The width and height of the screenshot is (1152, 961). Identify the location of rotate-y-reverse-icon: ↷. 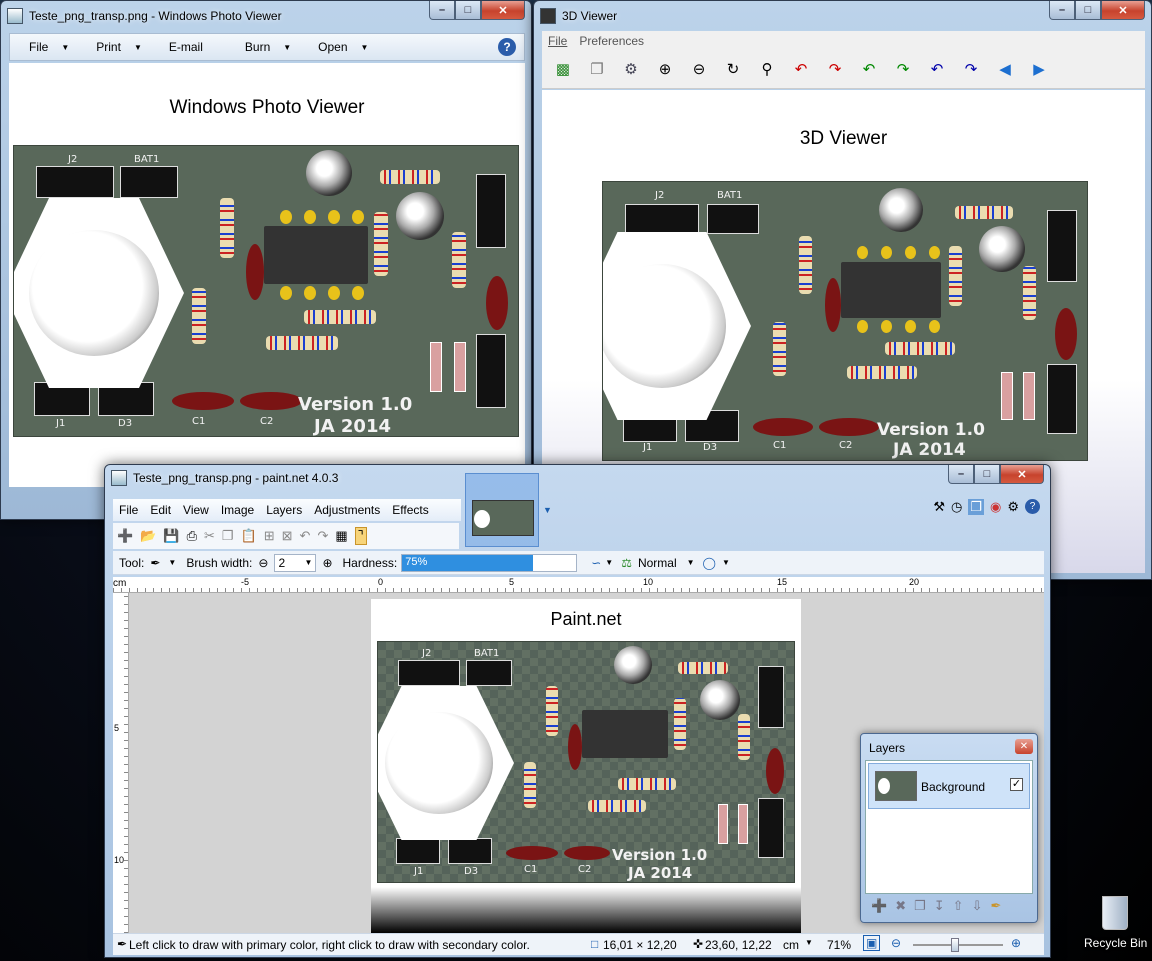
(903, 70).